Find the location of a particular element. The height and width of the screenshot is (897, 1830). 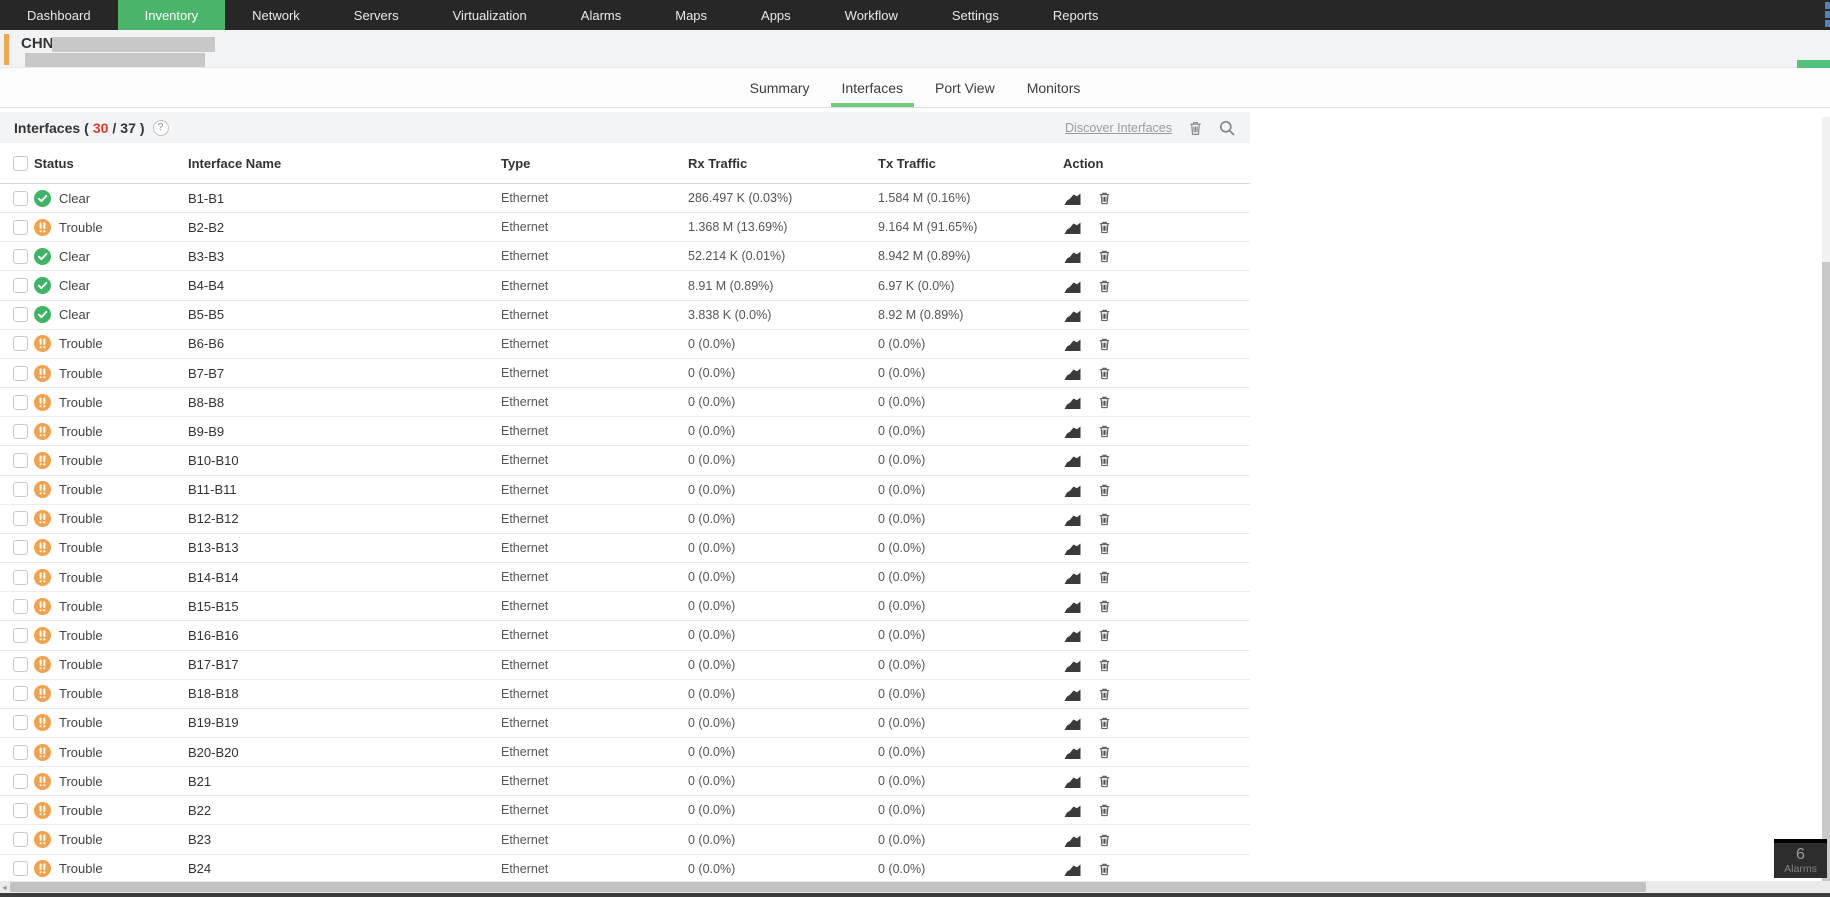

nav-item: Apps is located at coordinates (776, 15).